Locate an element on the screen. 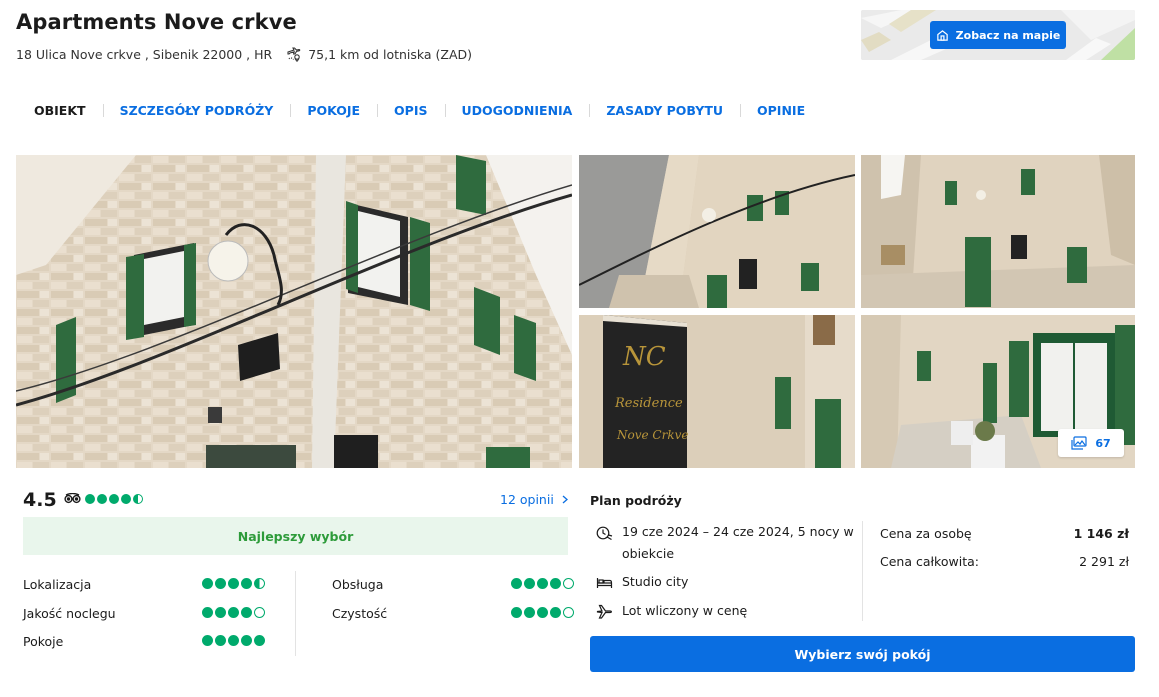 The image size is (1159, 697). price-divider is located at coordinates (862, 571).